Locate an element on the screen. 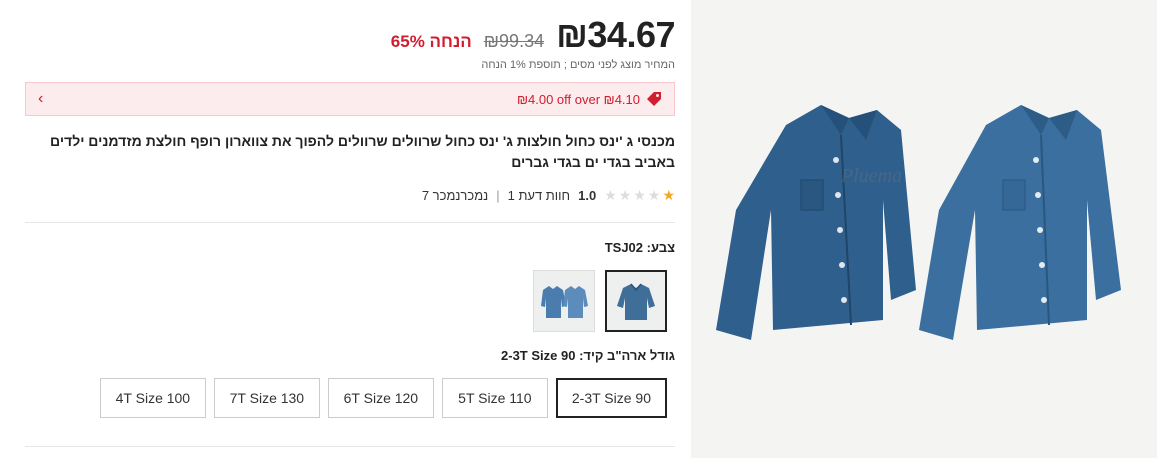  promo-coupon-bar: ‹ ₪4.00 off over ₪4.10 is located at coordinates (350, 99).